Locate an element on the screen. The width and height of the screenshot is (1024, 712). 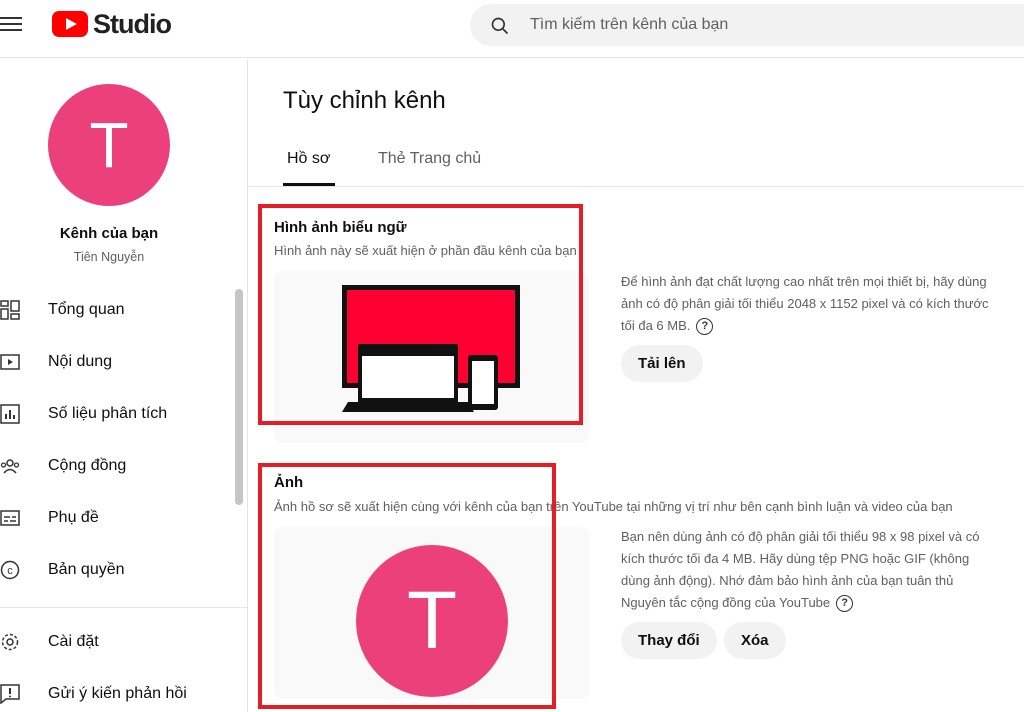
sidebar-item-community: Cộng đồng is located at coordinates (118, 466).